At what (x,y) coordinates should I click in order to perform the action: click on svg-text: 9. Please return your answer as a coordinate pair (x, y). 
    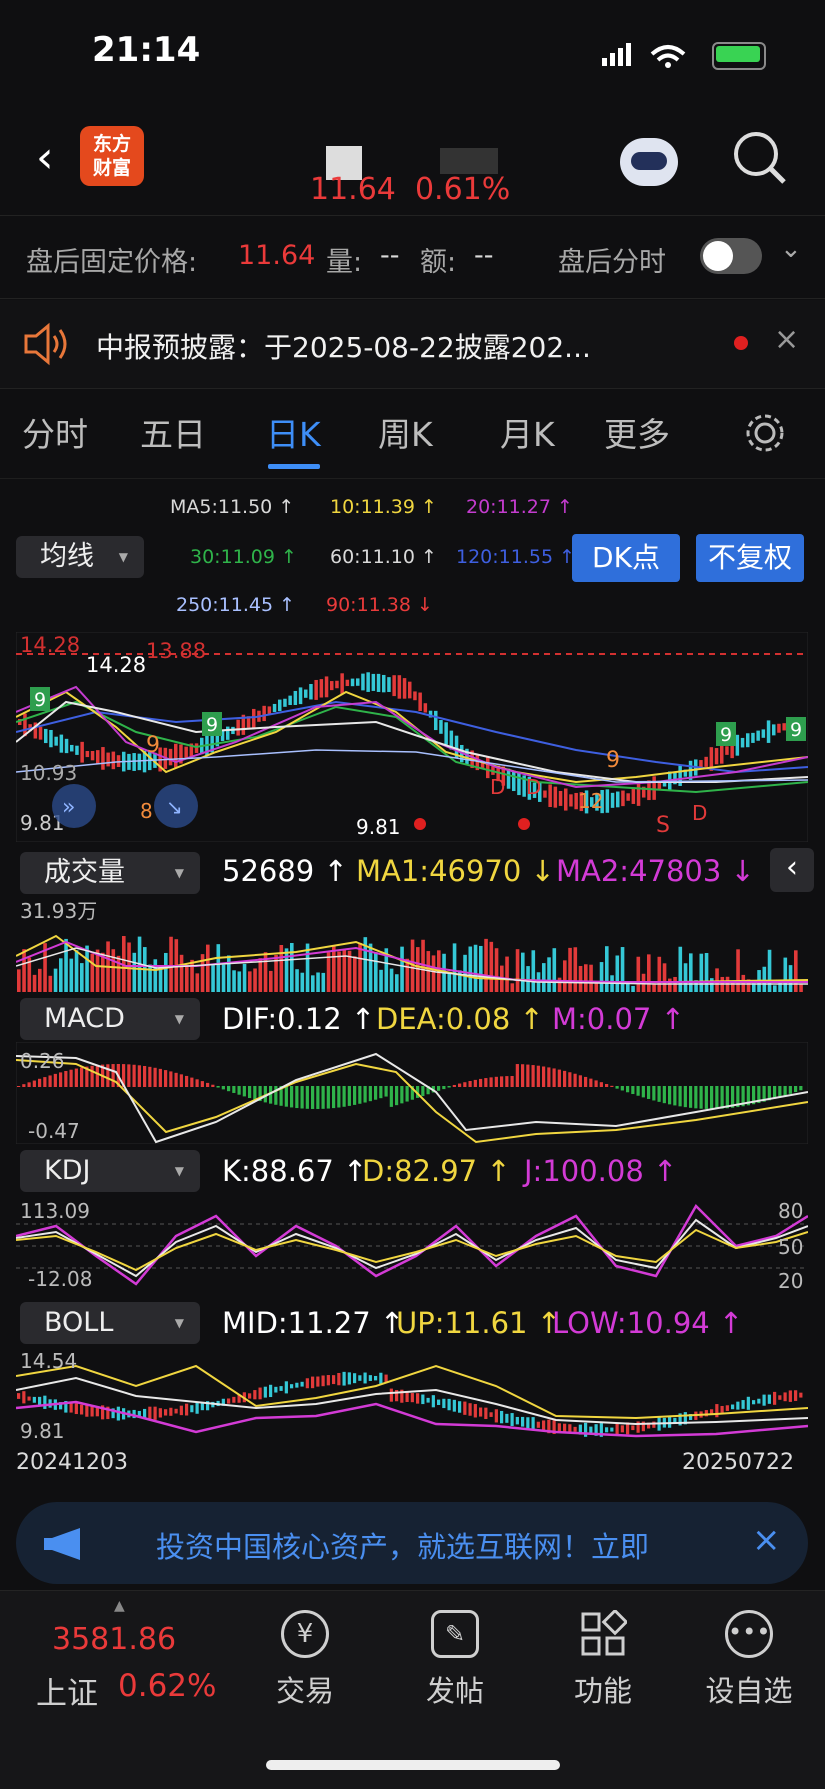
    Looking at the image, I should click on (796, 730).